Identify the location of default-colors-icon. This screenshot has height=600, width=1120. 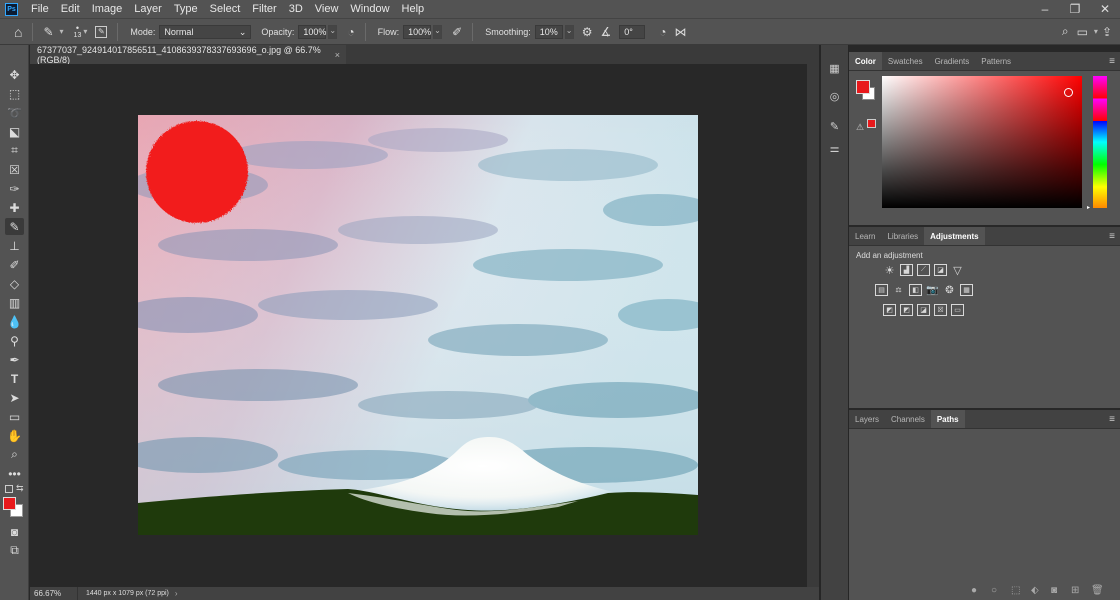
(9, 489).